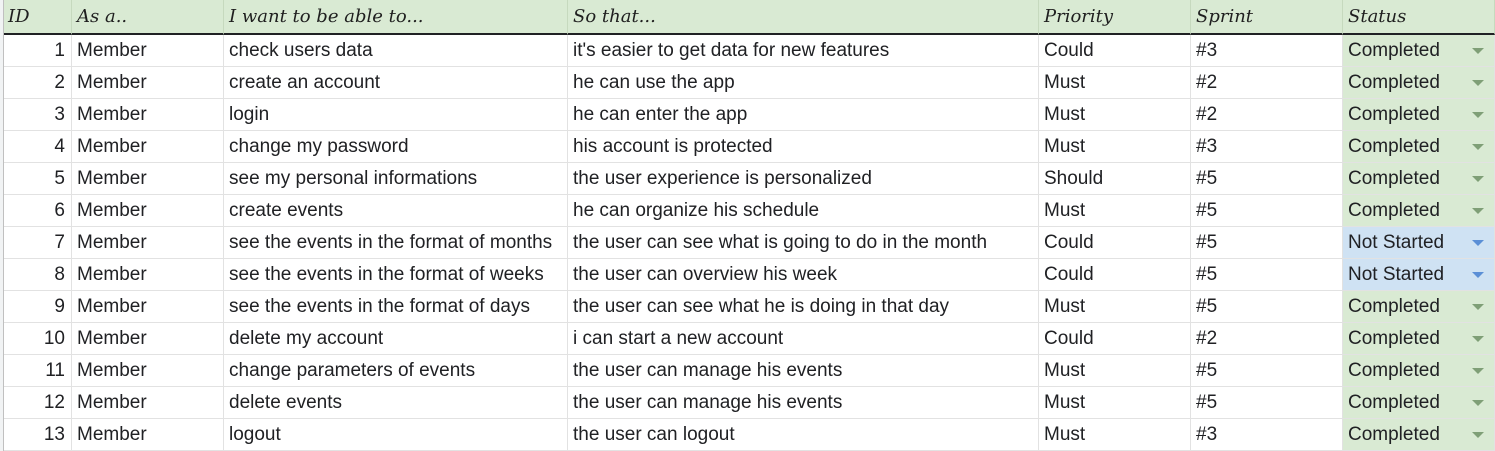 This screenshot has width=1495, height=451. What do you see at coordinates (38, 243) in the screenshot?
I see `cell-id: 7` at bounding box center [38, 243].